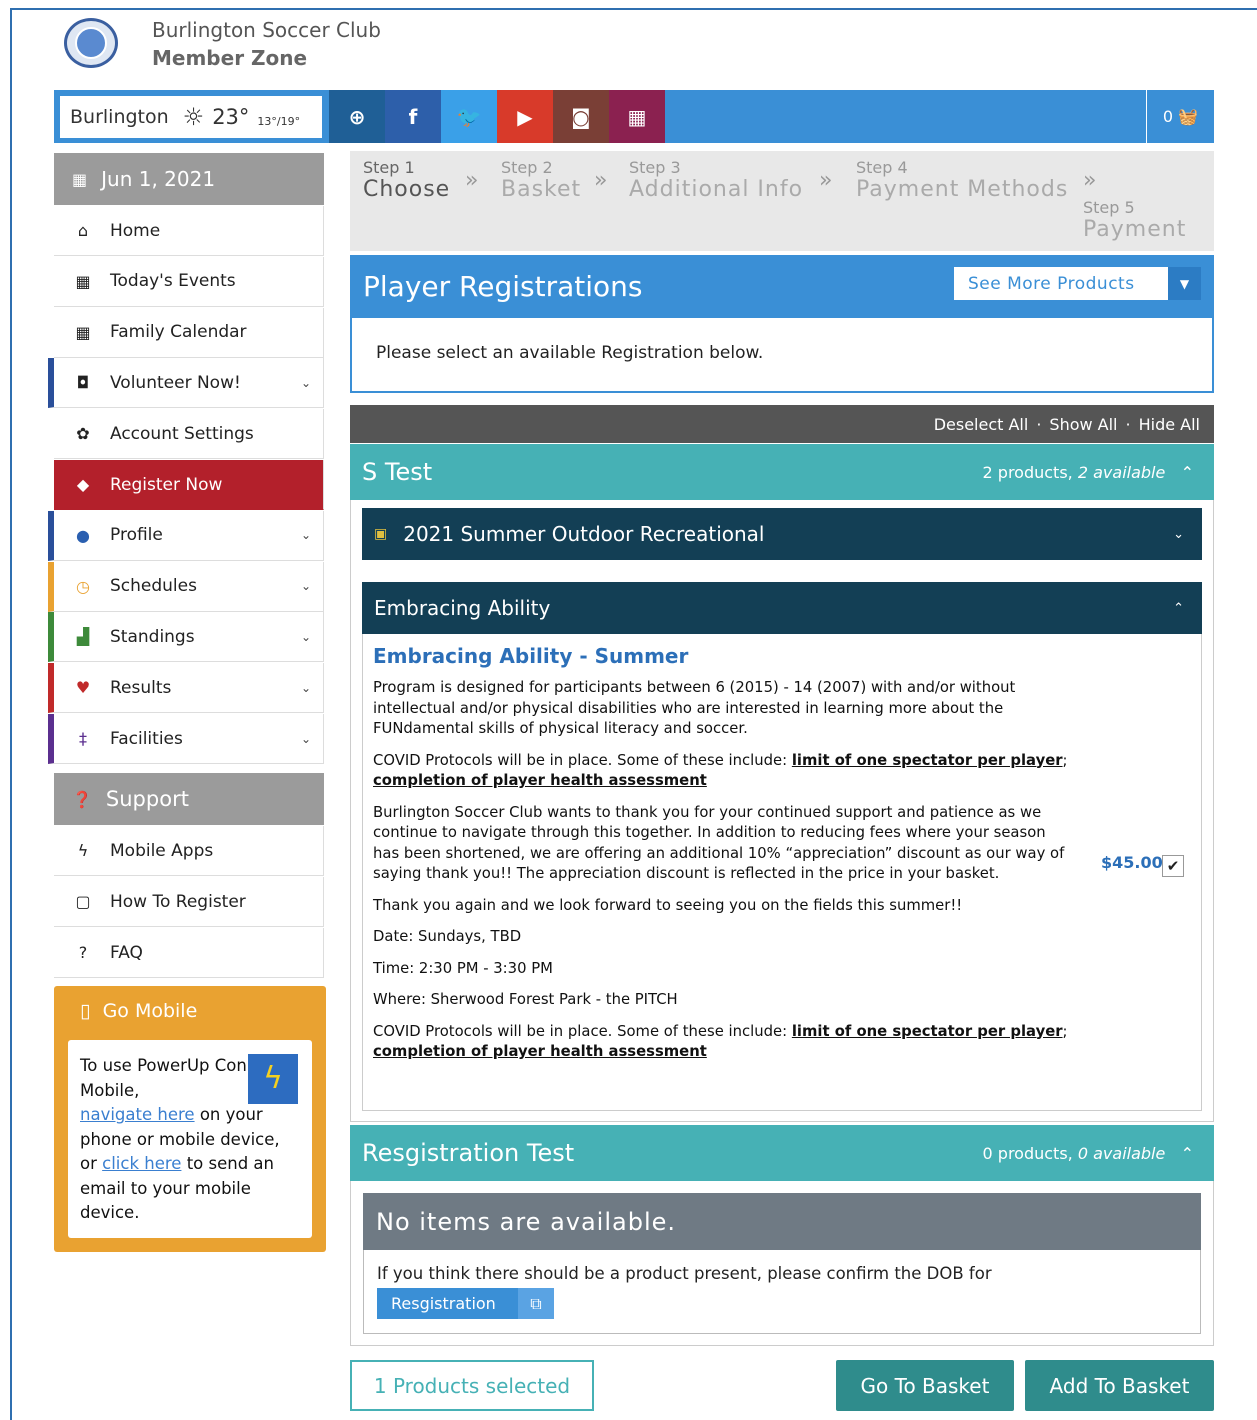  Describe the element at coordinates (1173, 866) in the screenshot. I see `product-select-checkbox: ✔` at that location.